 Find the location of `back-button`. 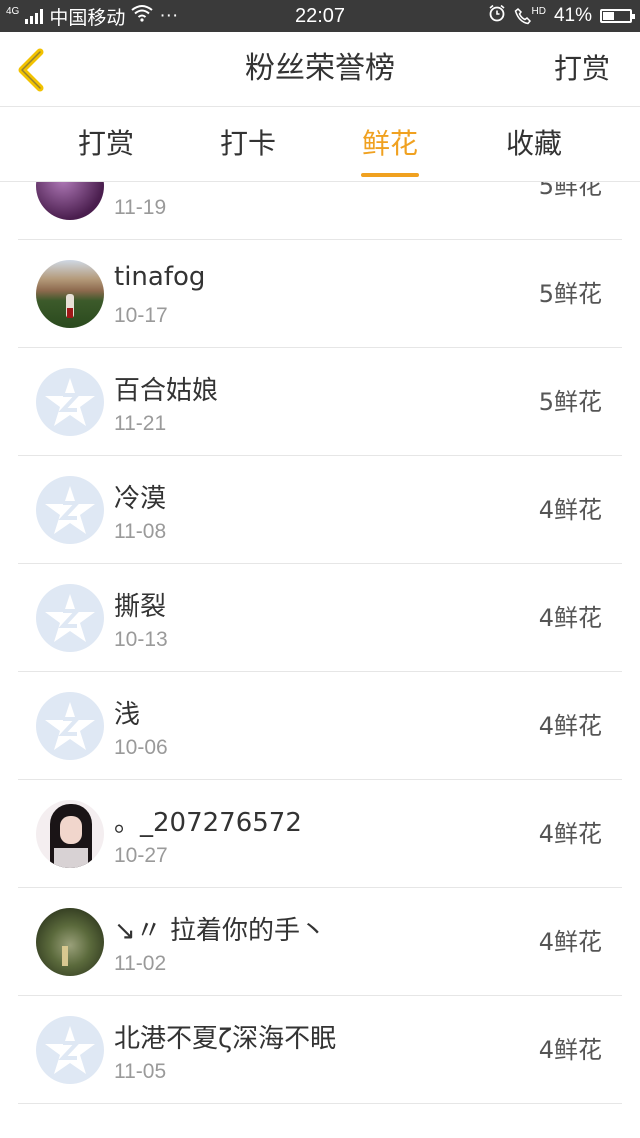

back-button is located at coordinates (34, 70).